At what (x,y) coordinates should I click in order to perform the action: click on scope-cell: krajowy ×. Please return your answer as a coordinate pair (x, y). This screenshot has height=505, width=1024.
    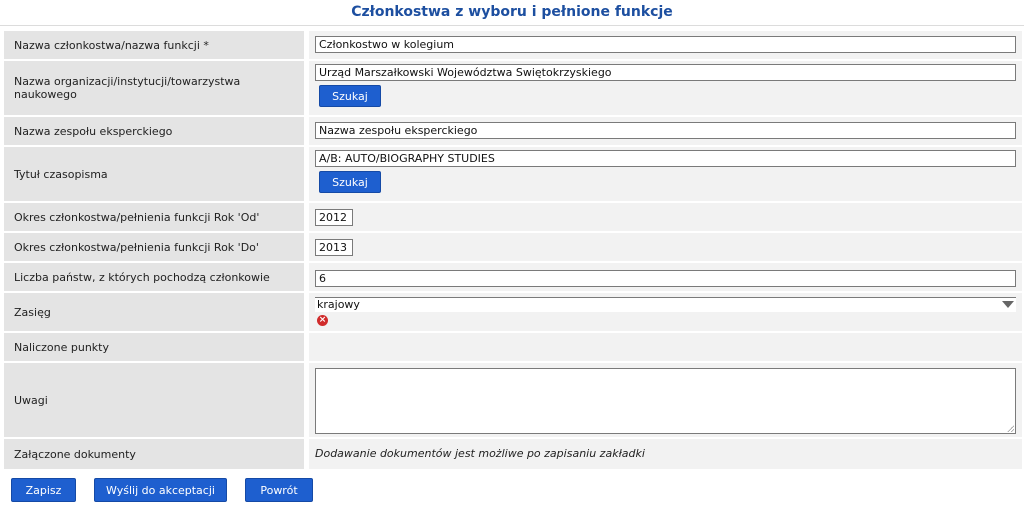
    Looking at the image, I should click on (665, 312).